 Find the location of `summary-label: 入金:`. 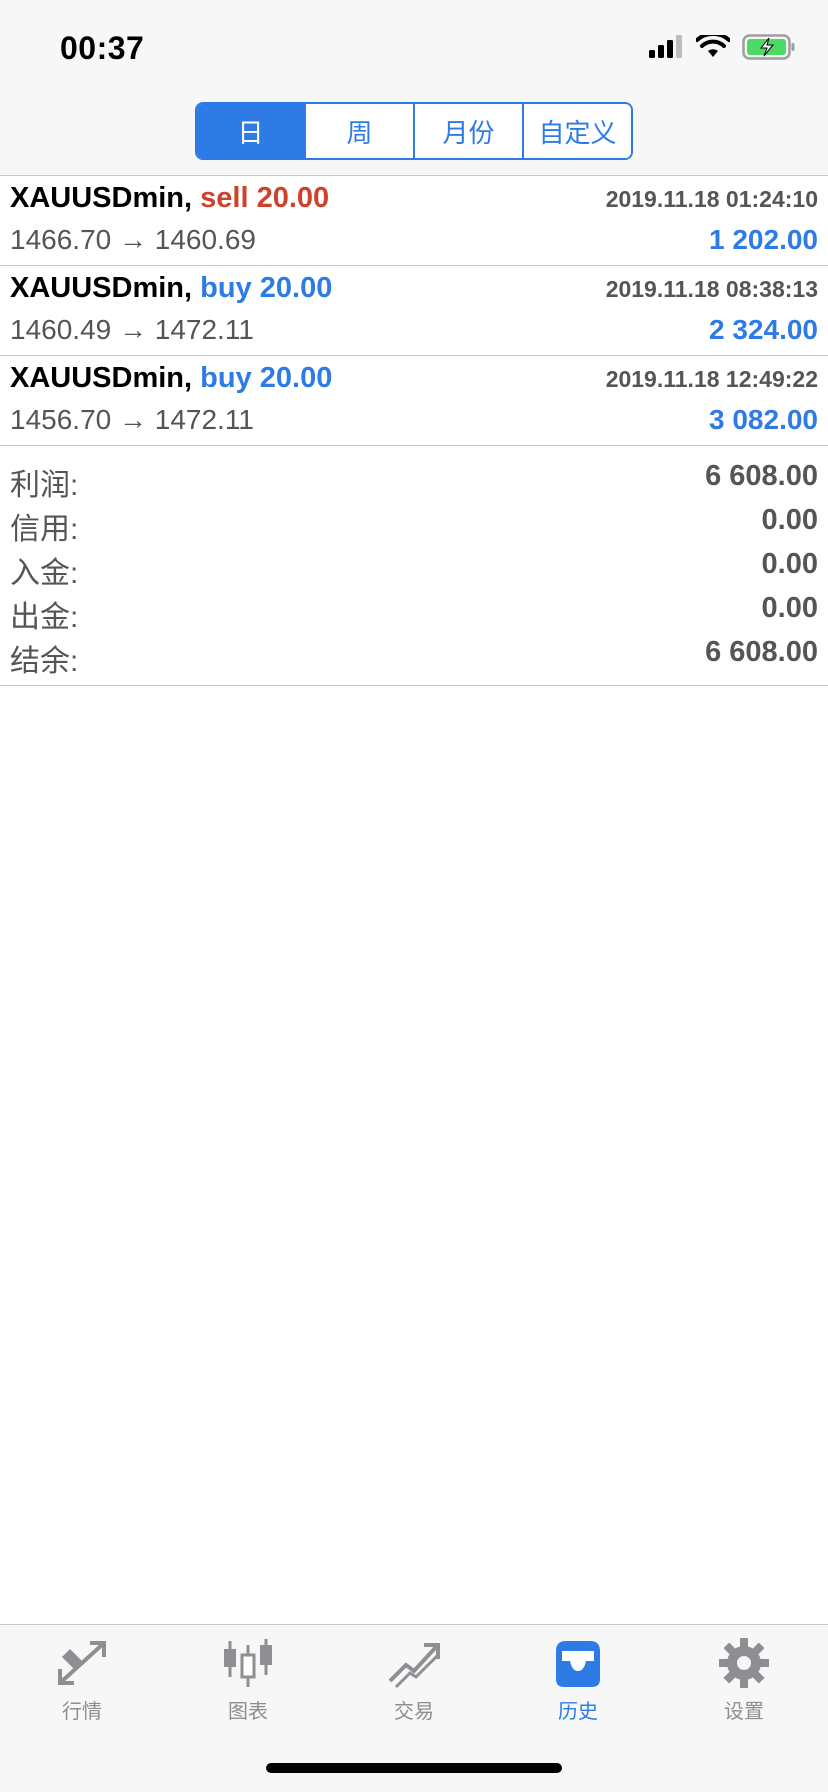

summary-label: 入金: is located at coordinates (44, 573).